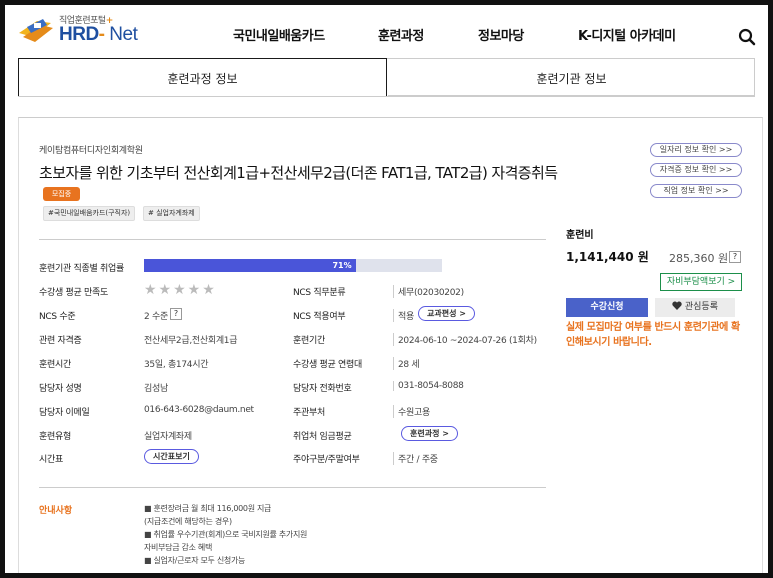 This screenshot has height=578, width=773. What do you see at coordinates (607, 257) in the screenshot?
I see `fee-price: 1,141,440 원` at bounding box center [607, 257].